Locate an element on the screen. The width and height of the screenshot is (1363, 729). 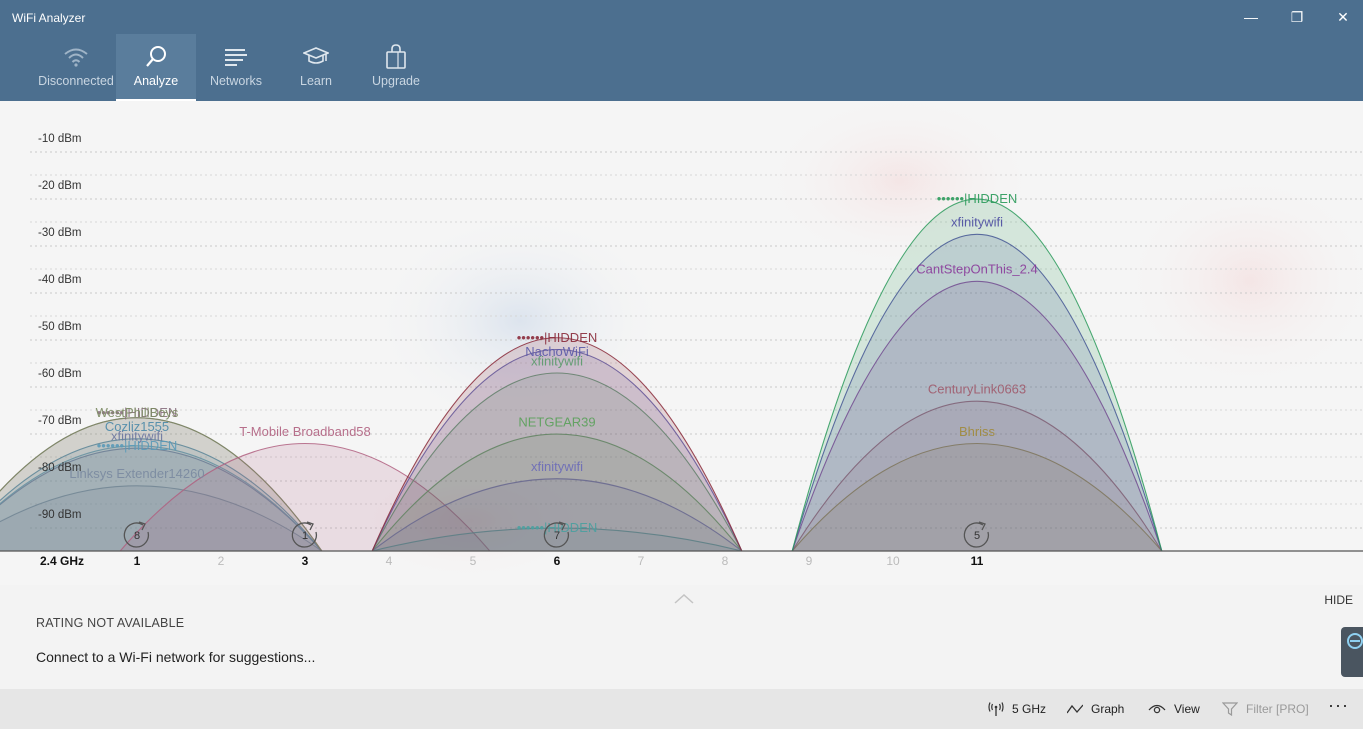
x-tick-label: 8 is located at coordinates (725, 561).